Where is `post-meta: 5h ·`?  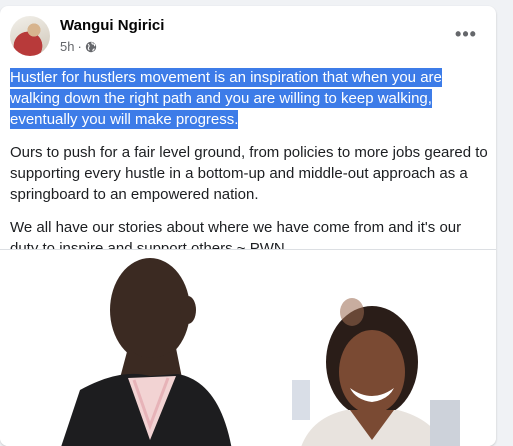
post-meta: 5h · is located at coordinates (78, 46).